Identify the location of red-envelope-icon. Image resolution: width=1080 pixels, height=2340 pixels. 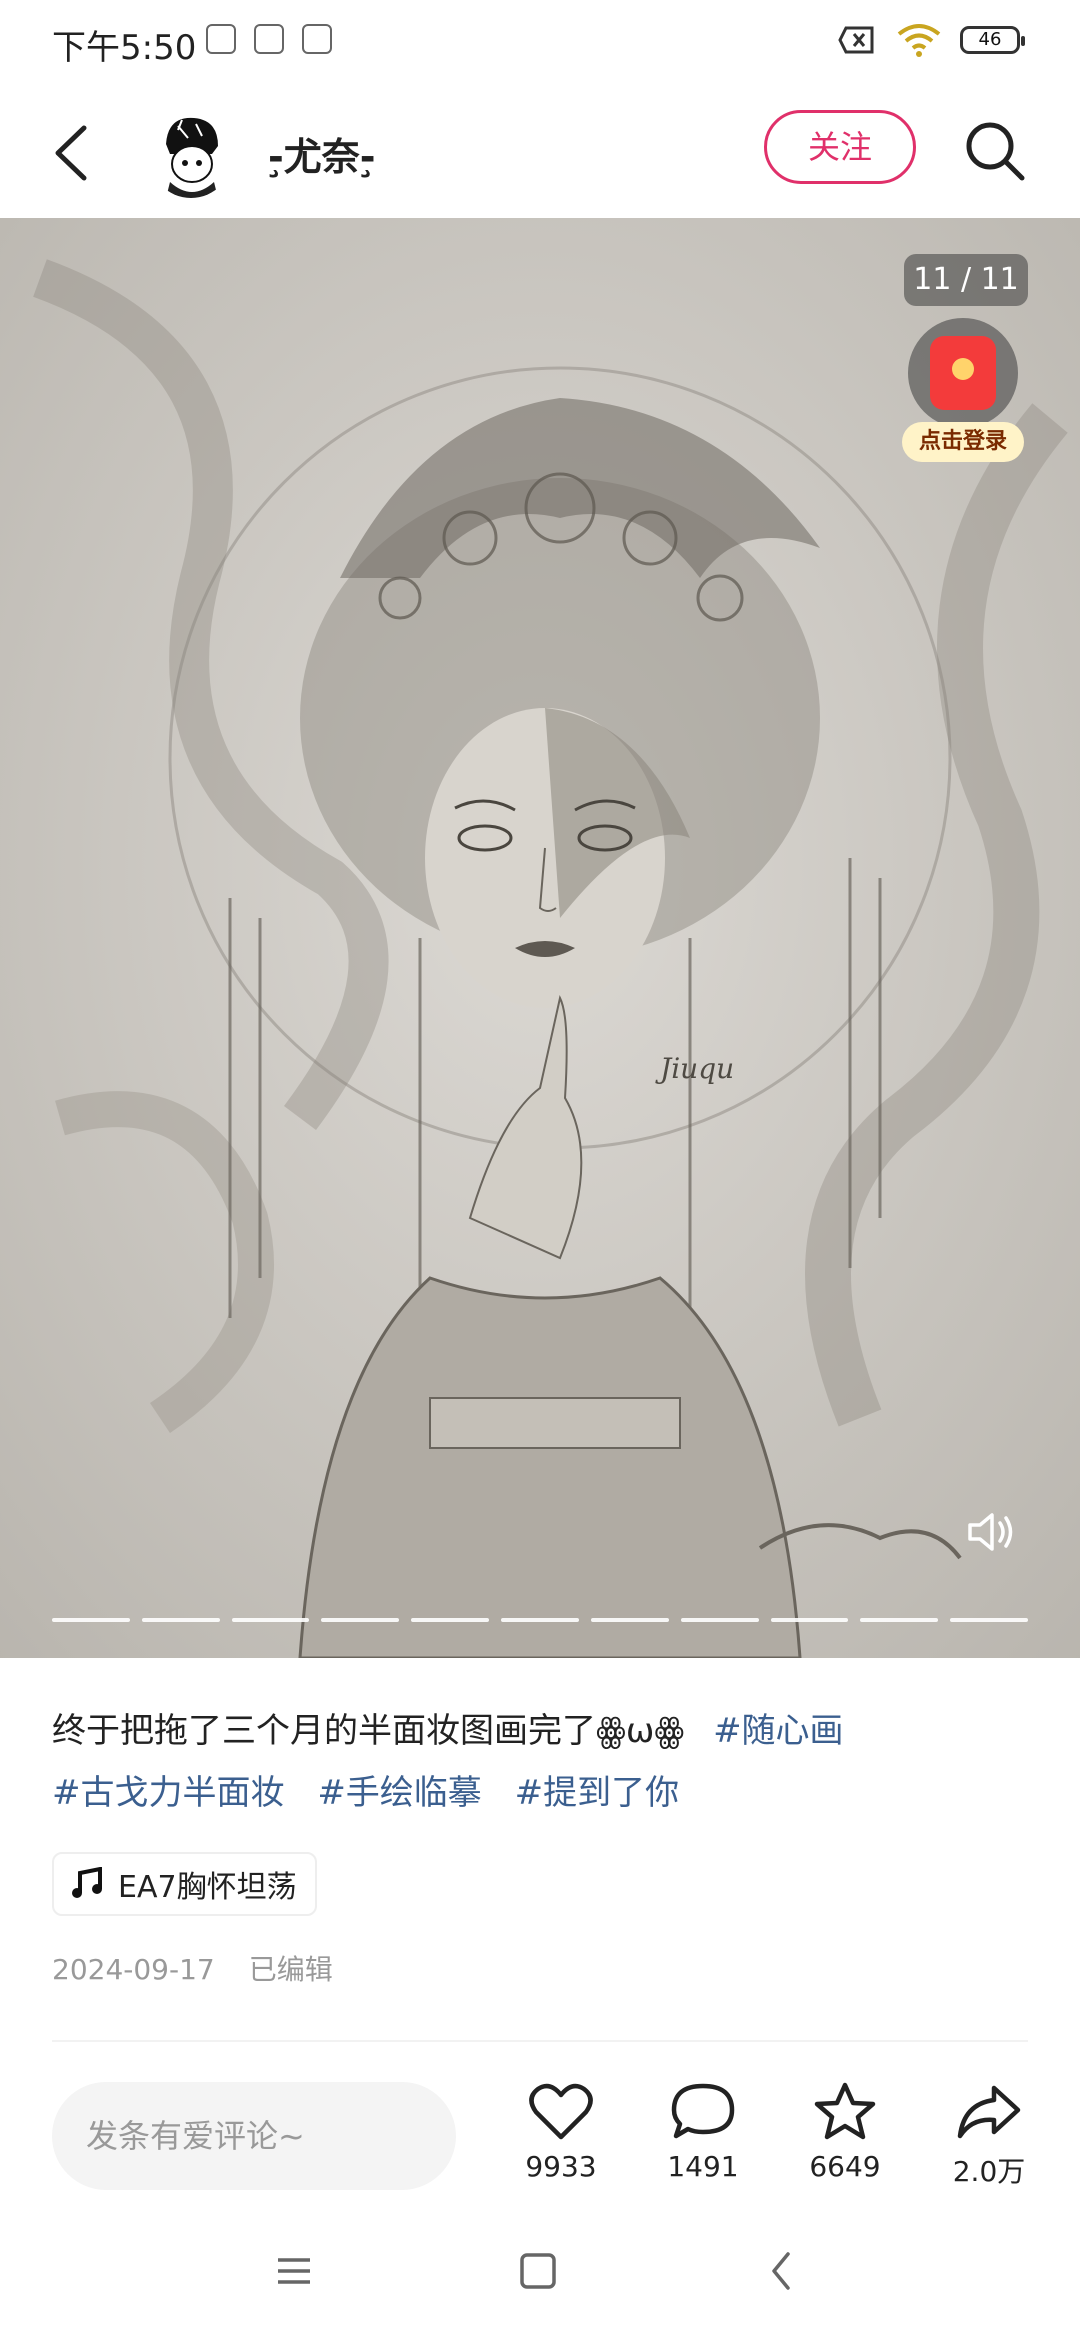
(963, 373).